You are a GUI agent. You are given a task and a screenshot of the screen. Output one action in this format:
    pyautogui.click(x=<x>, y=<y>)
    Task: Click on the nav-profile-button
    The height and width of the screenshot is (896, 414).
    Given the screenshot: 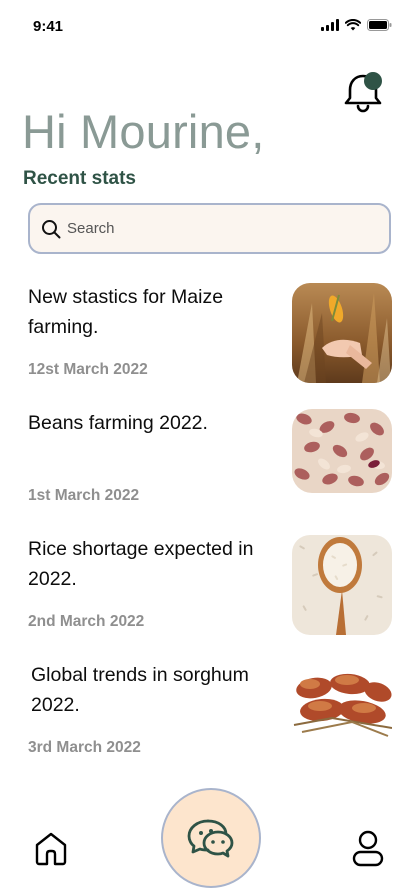 What is the action you would take?
    pyautogui.click(x=368, y=849)
    